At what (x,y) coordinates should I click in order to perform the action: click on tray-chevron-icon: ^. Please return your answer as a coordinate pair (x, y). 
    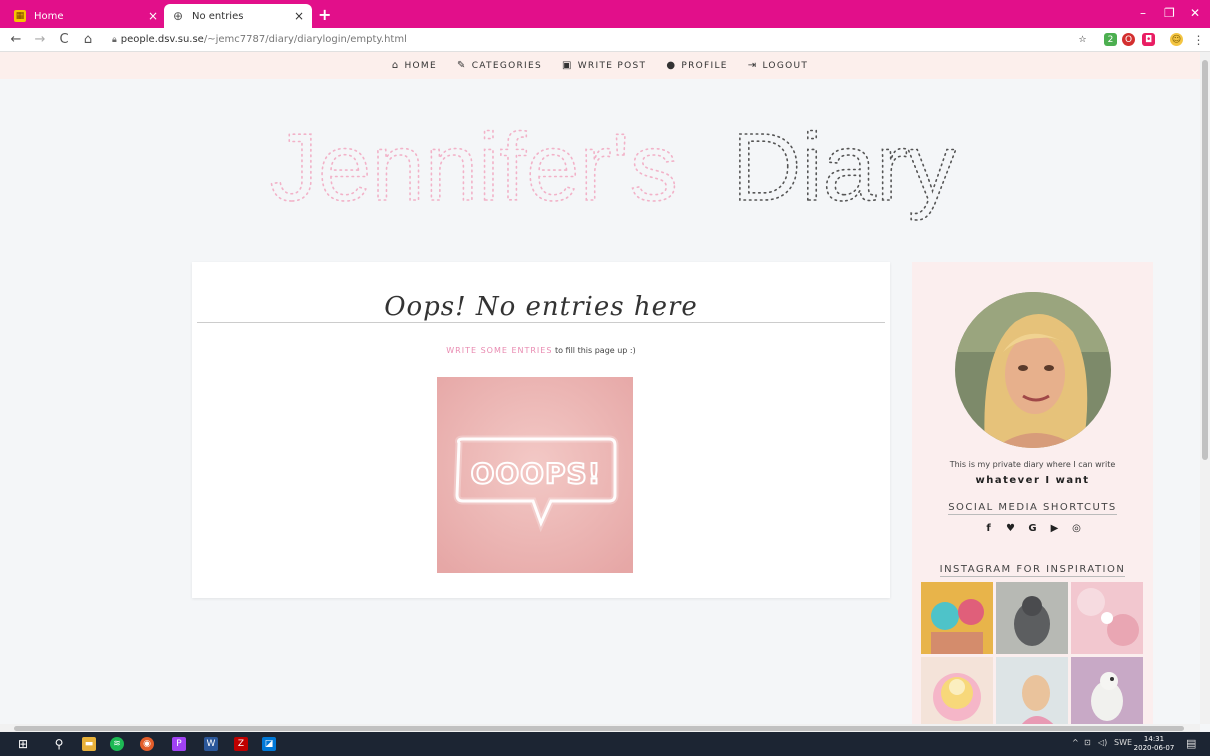
    Looking at the image, I should click on (1075, 742).